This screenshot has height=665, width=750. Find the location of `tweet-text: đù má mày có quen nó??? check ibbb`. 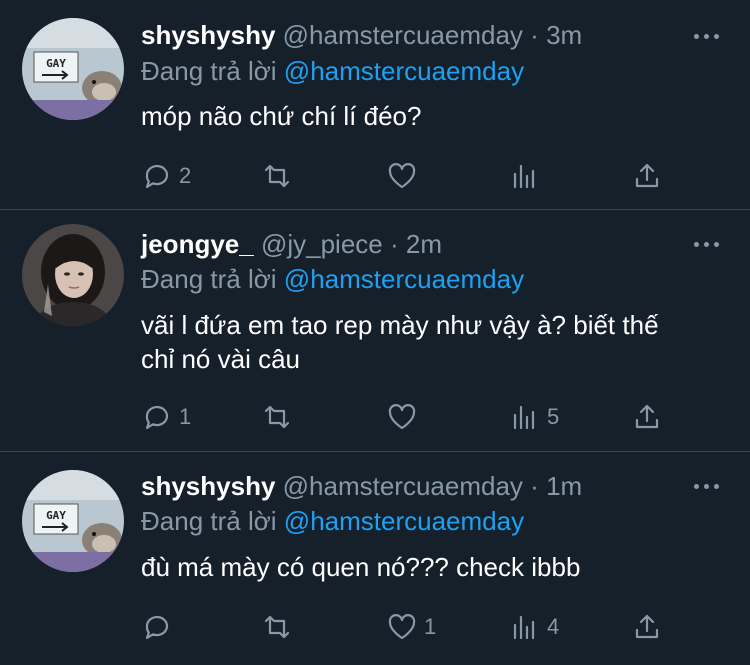

tweet-text: đù má mày có quen nó??? check ibbb is located at coordinates (436, 567).